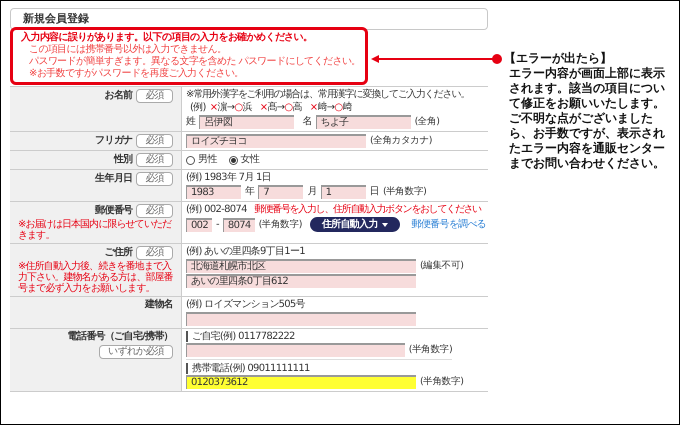 This screenshot has width=680, height=425. Describe the element at coordinates (328, 95) in the screenshot. I see `note-text: ※常用外漢字をご利用の場合は、常用漢字に変換してご入力ください。` at that location.